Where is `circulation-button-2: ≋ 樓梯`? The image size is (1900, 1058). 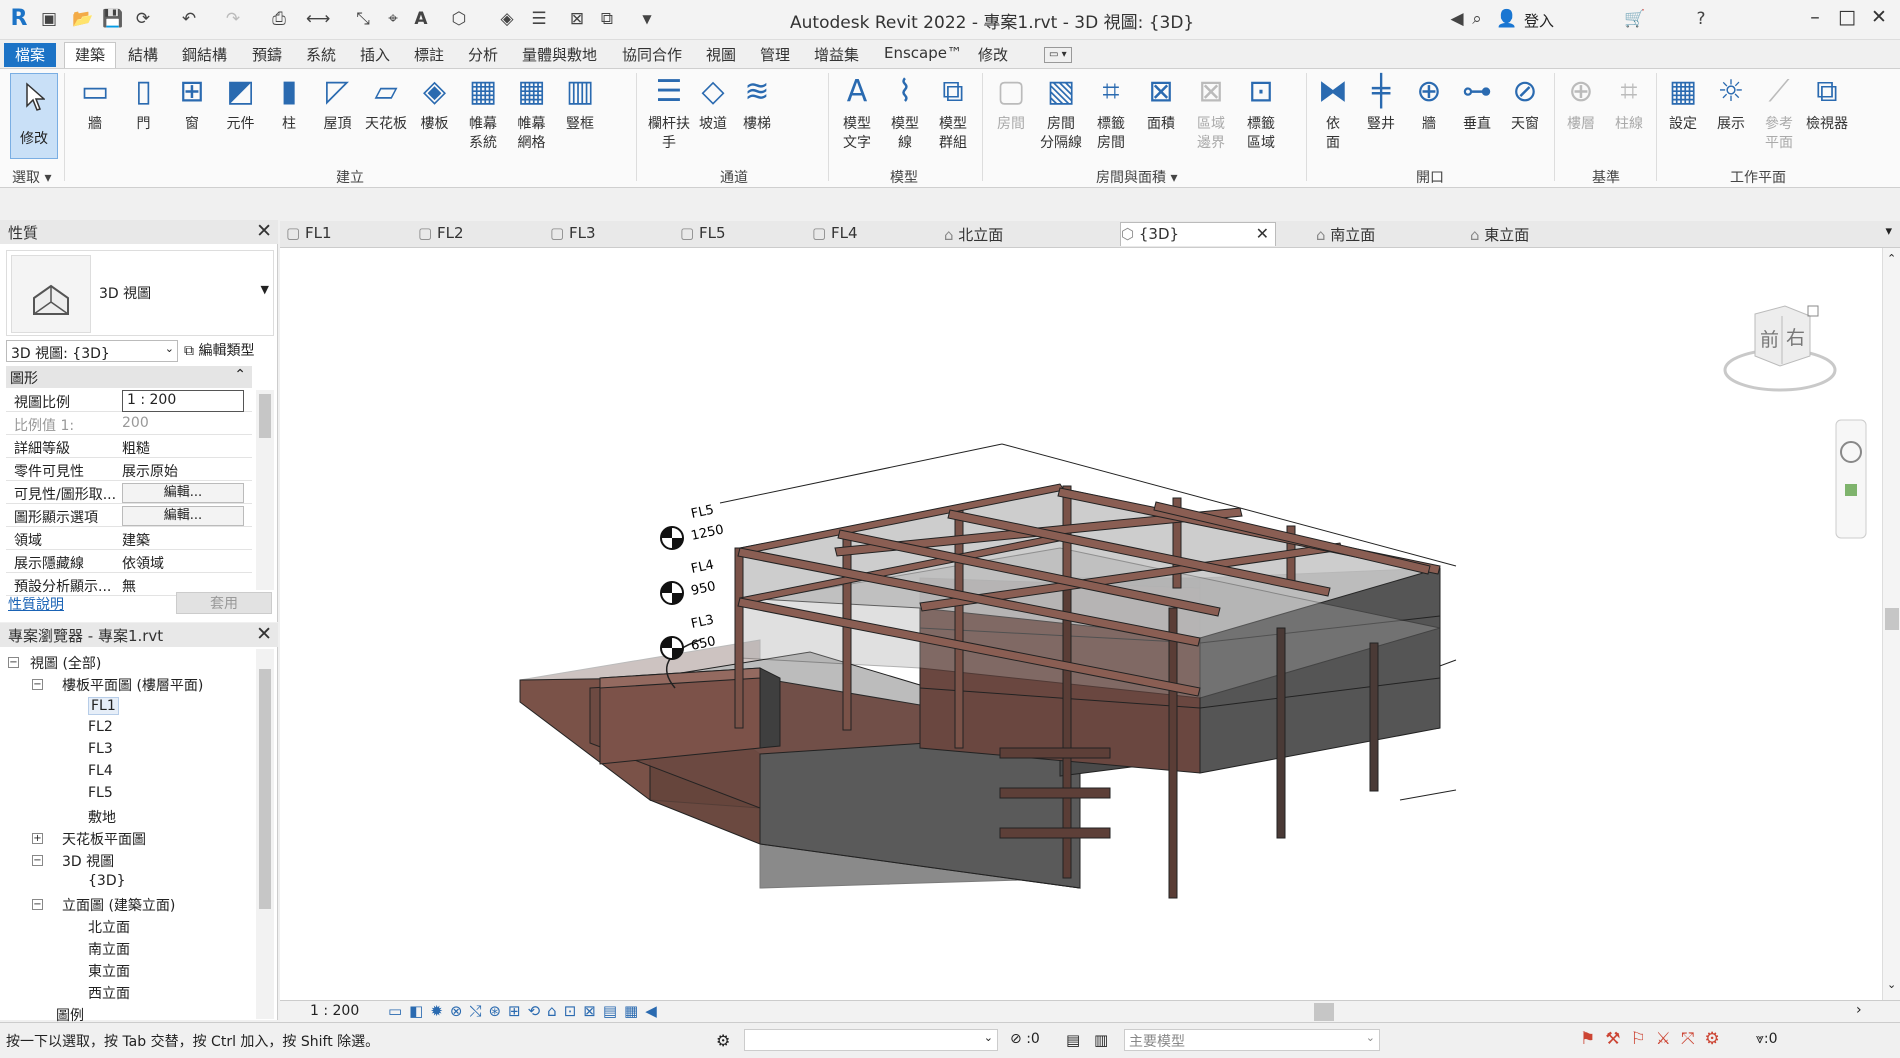 circulation-button-2: ≋ 樓梯 is located at coordinates (757, 103).